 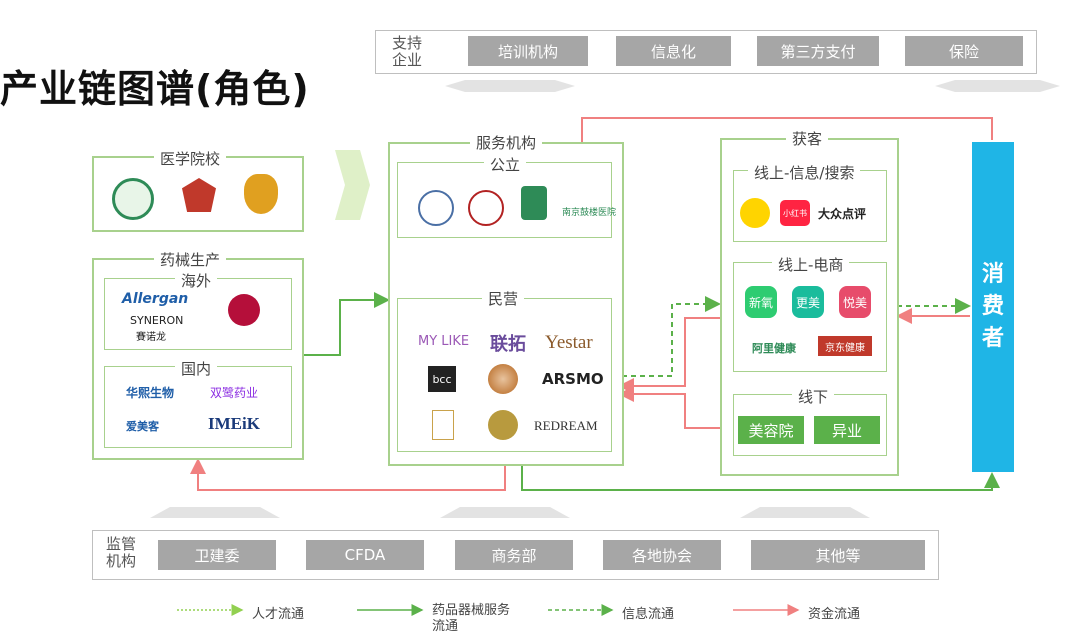 I want to click on public-logo-4: 南京鼓楼医院, so click(x=589, y=213).